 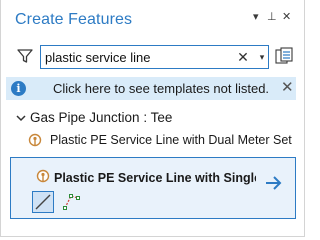 I want to click on template-search-box: ✕ ▾, so click(x=154, y=57).